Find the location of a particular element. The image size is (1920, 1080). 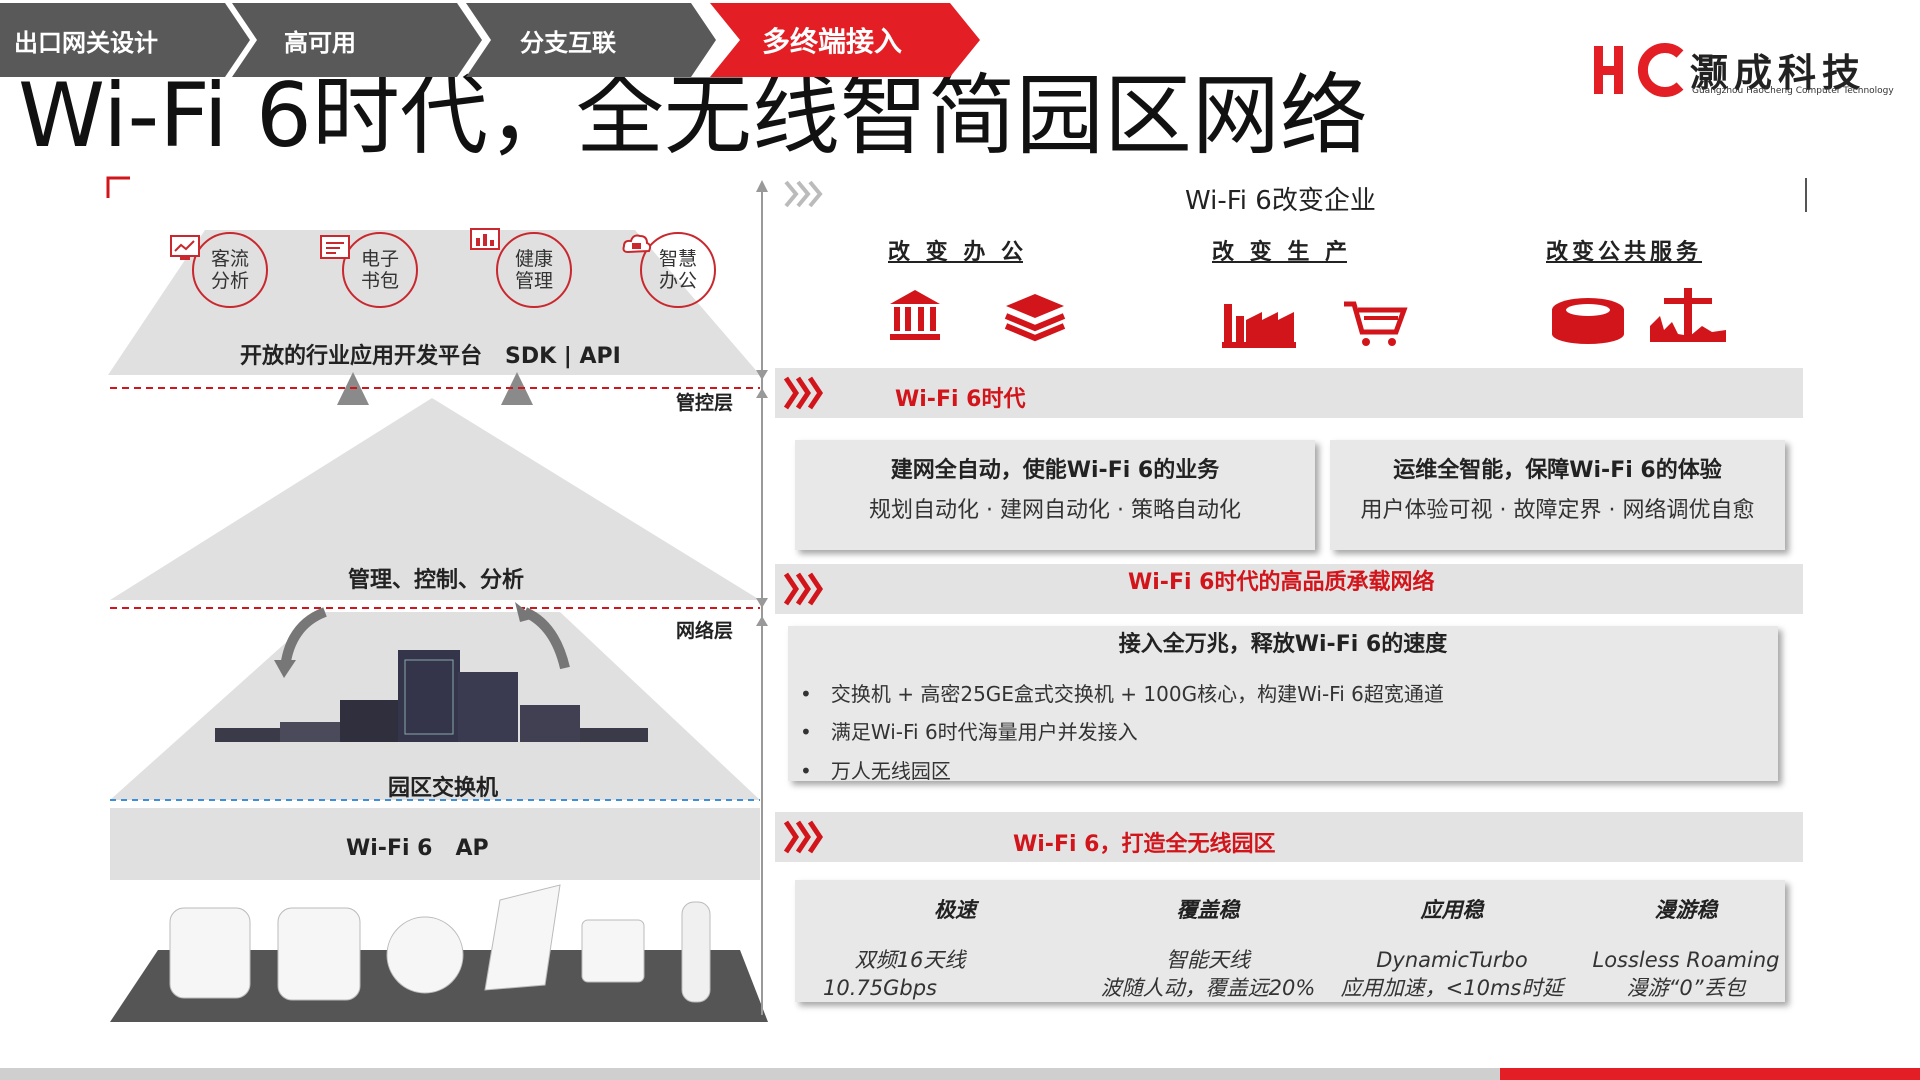

band-quality-network-title: Wi-Fi 6时代的高品质承载网络 is located at coordinates (1281, 582).